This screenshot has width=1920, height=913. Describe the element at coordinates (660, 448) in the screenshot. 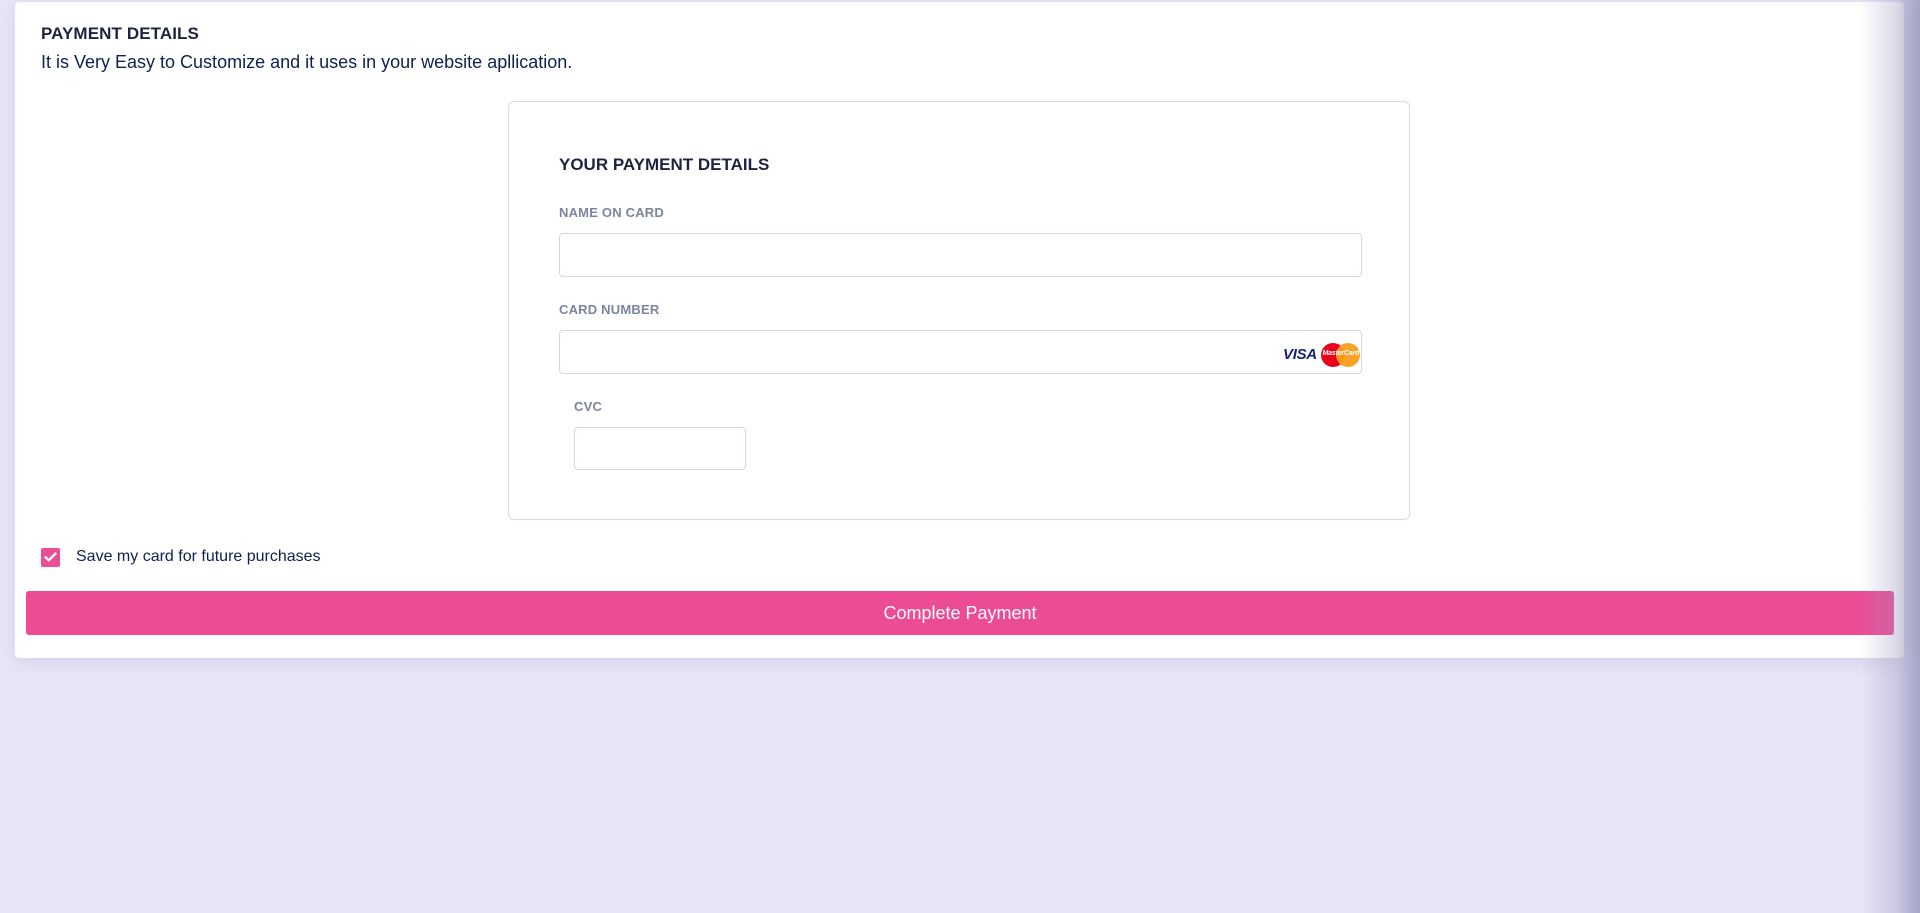

I see `cvc-input` at that location.